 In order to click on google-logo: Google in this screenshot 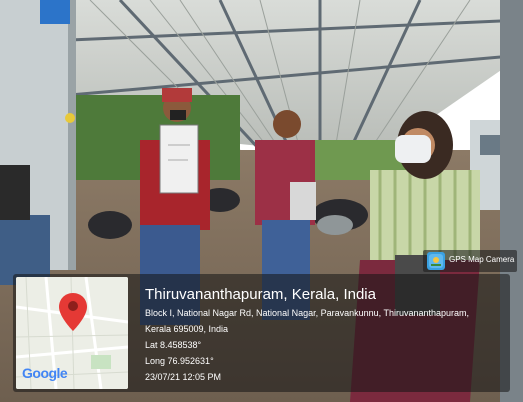, I will do `click(45, 373)`.